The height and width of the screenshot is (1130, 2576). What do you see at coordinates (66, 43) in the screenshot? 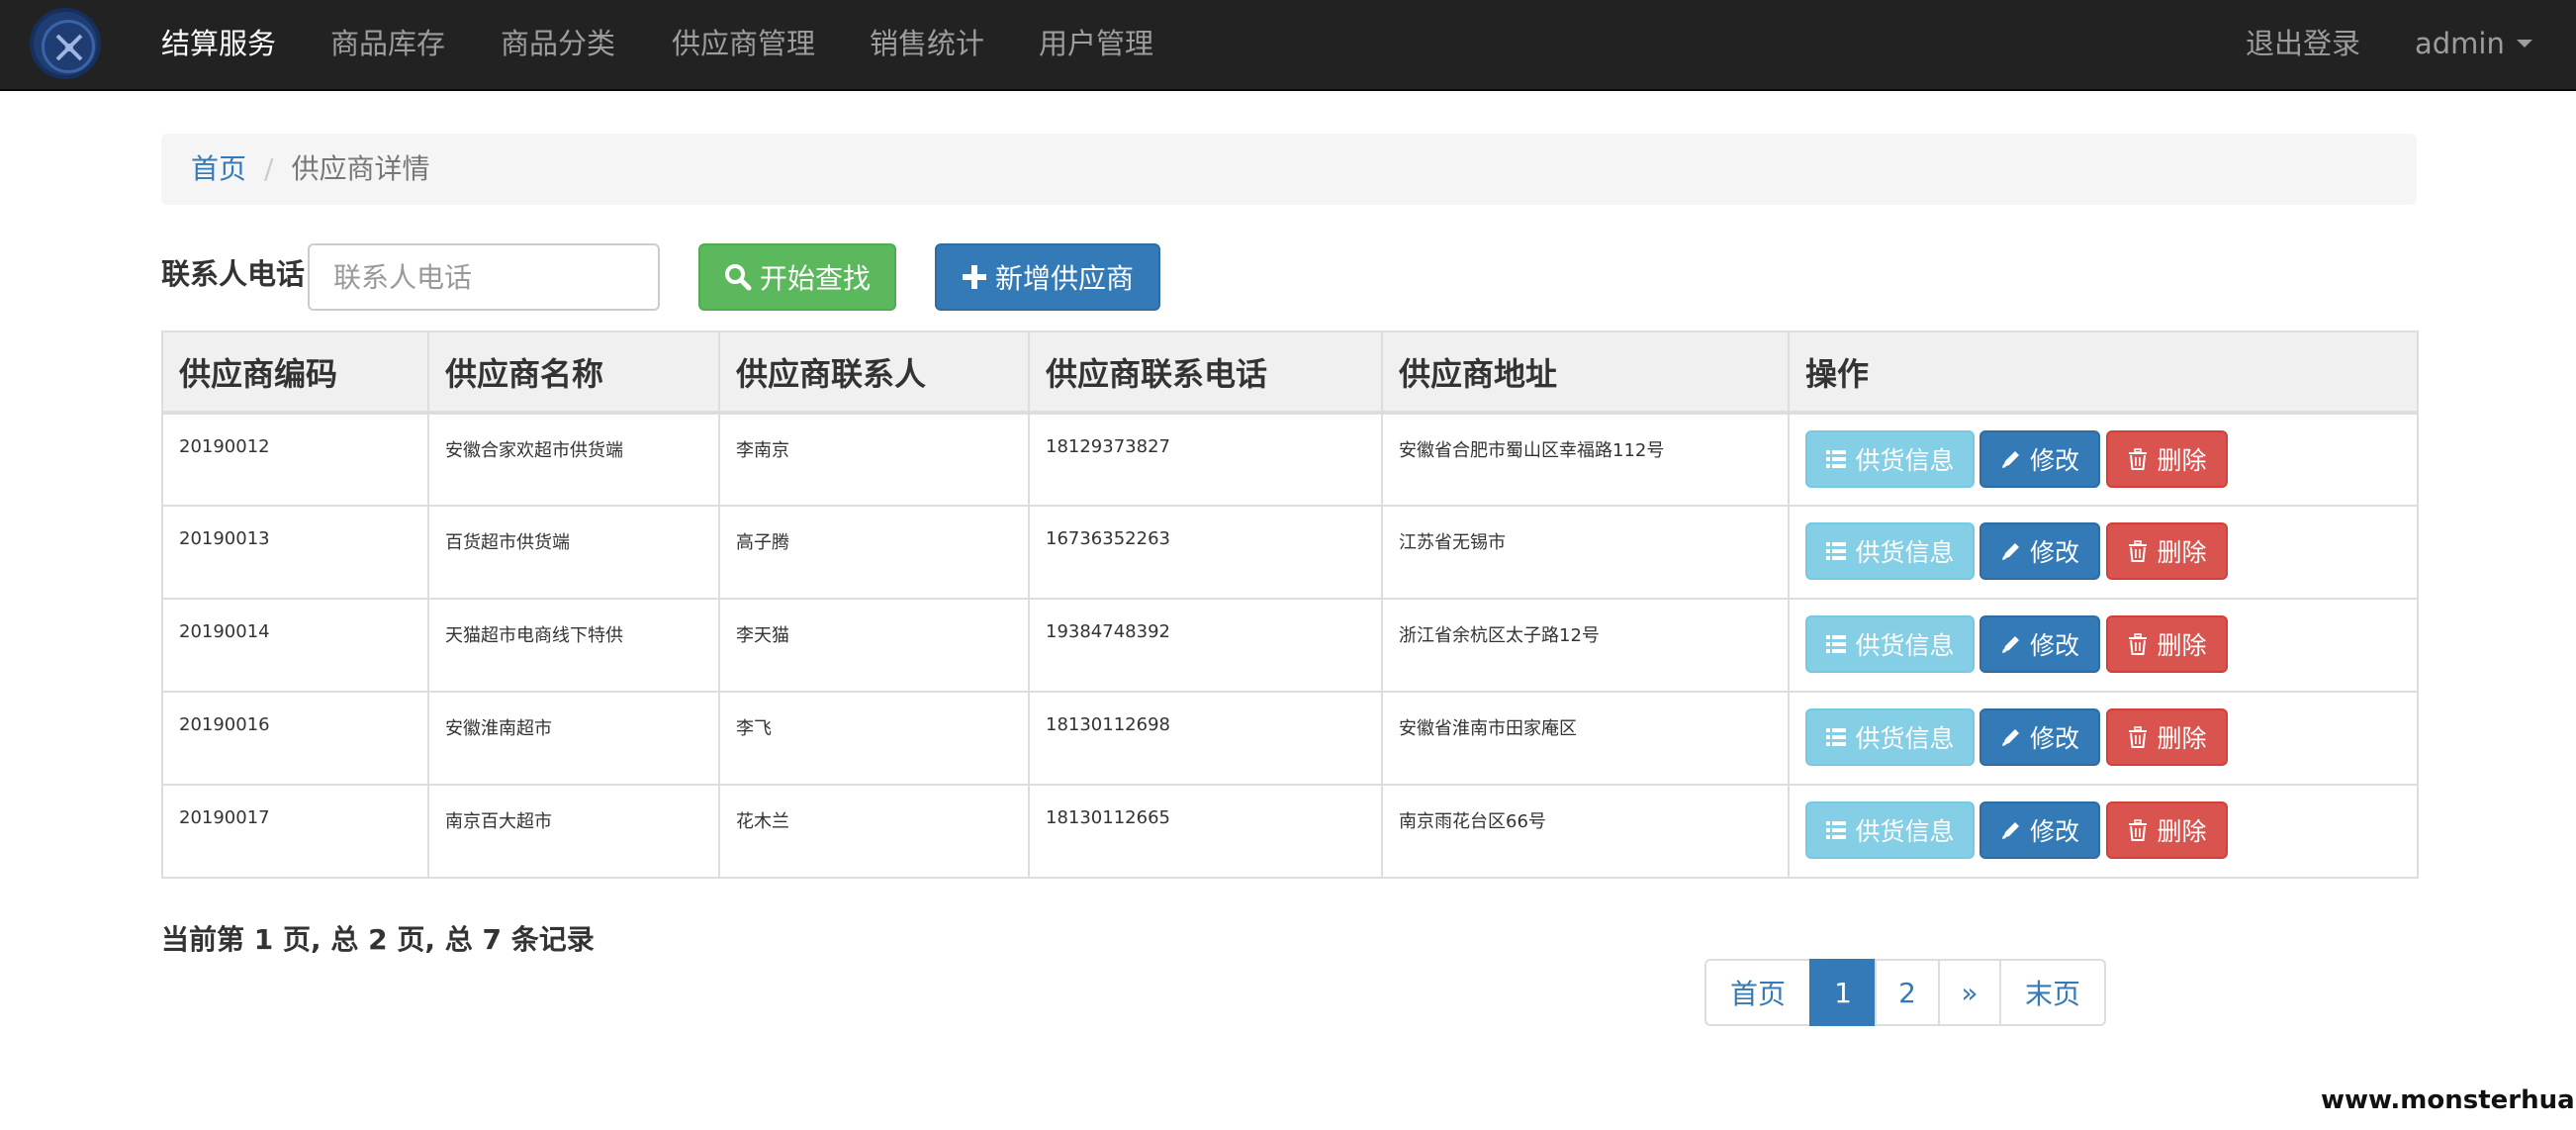
I see `site-logo` at bounding box center [66, 43].